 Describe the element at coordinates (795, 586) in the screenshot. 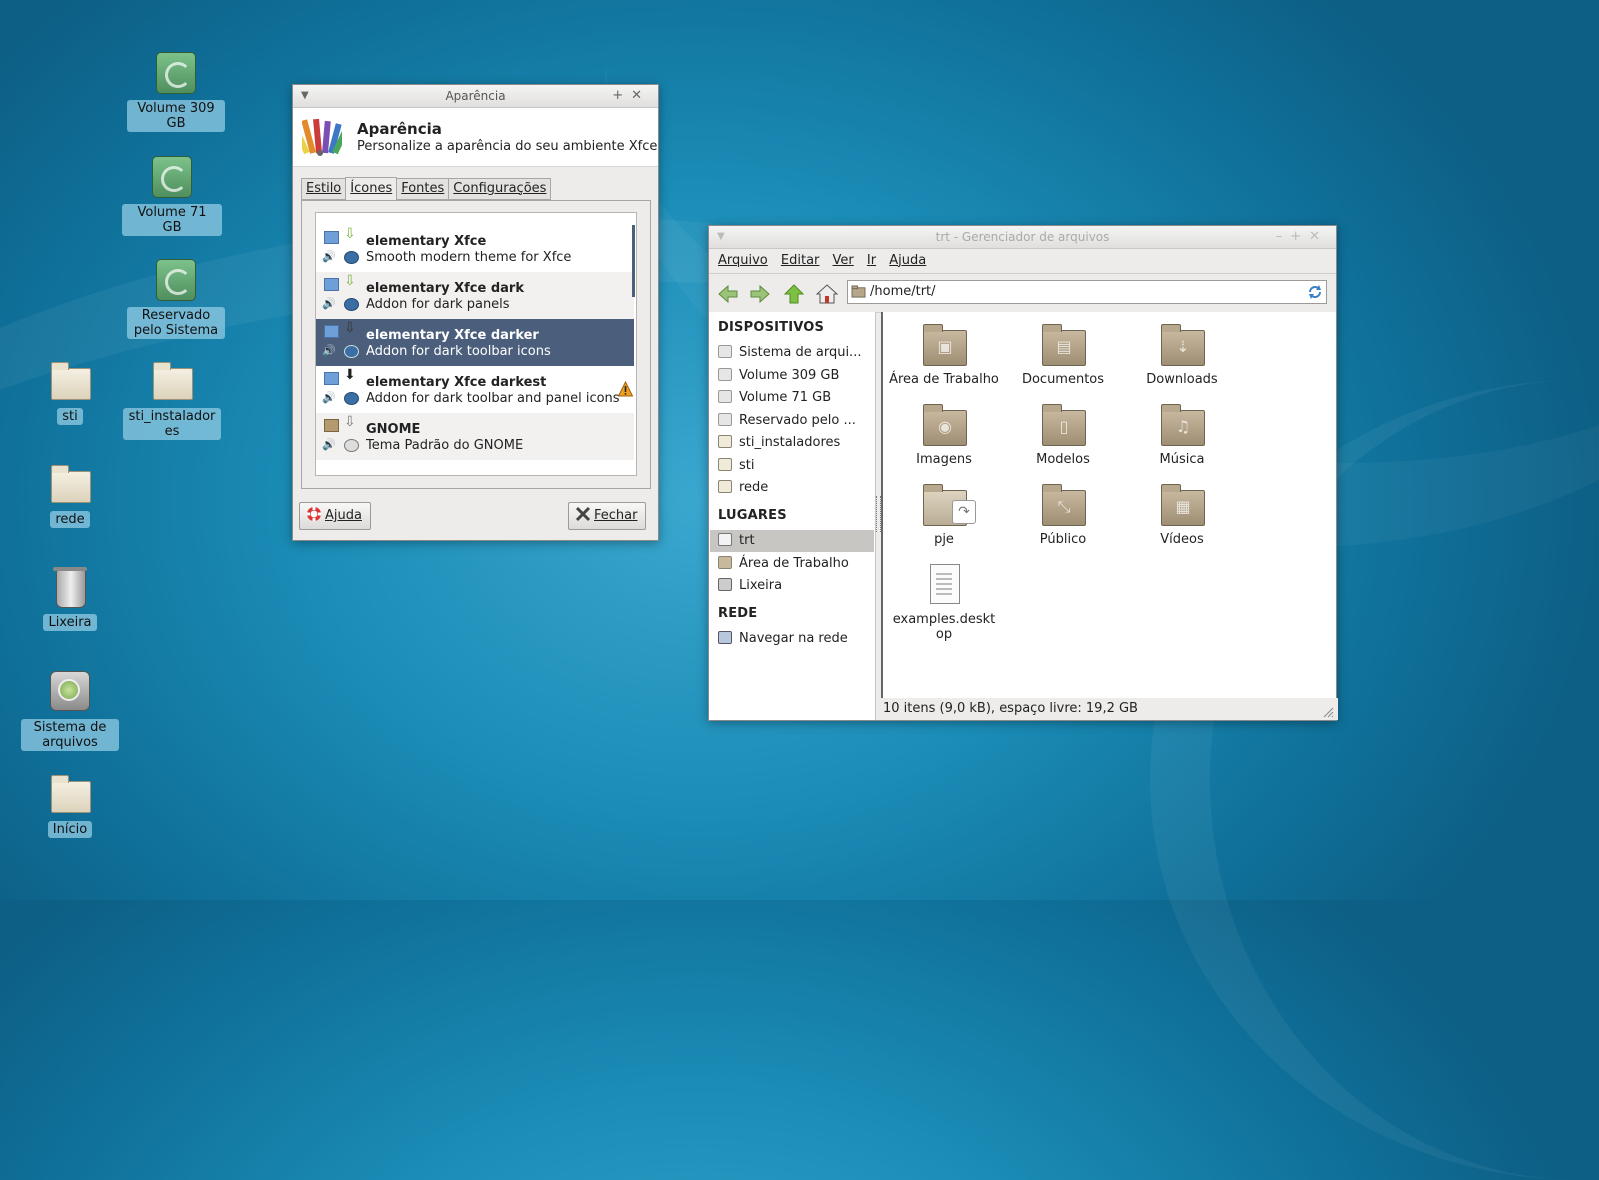

I see `sidebar-item-lixeira: Lixeira` at that location.